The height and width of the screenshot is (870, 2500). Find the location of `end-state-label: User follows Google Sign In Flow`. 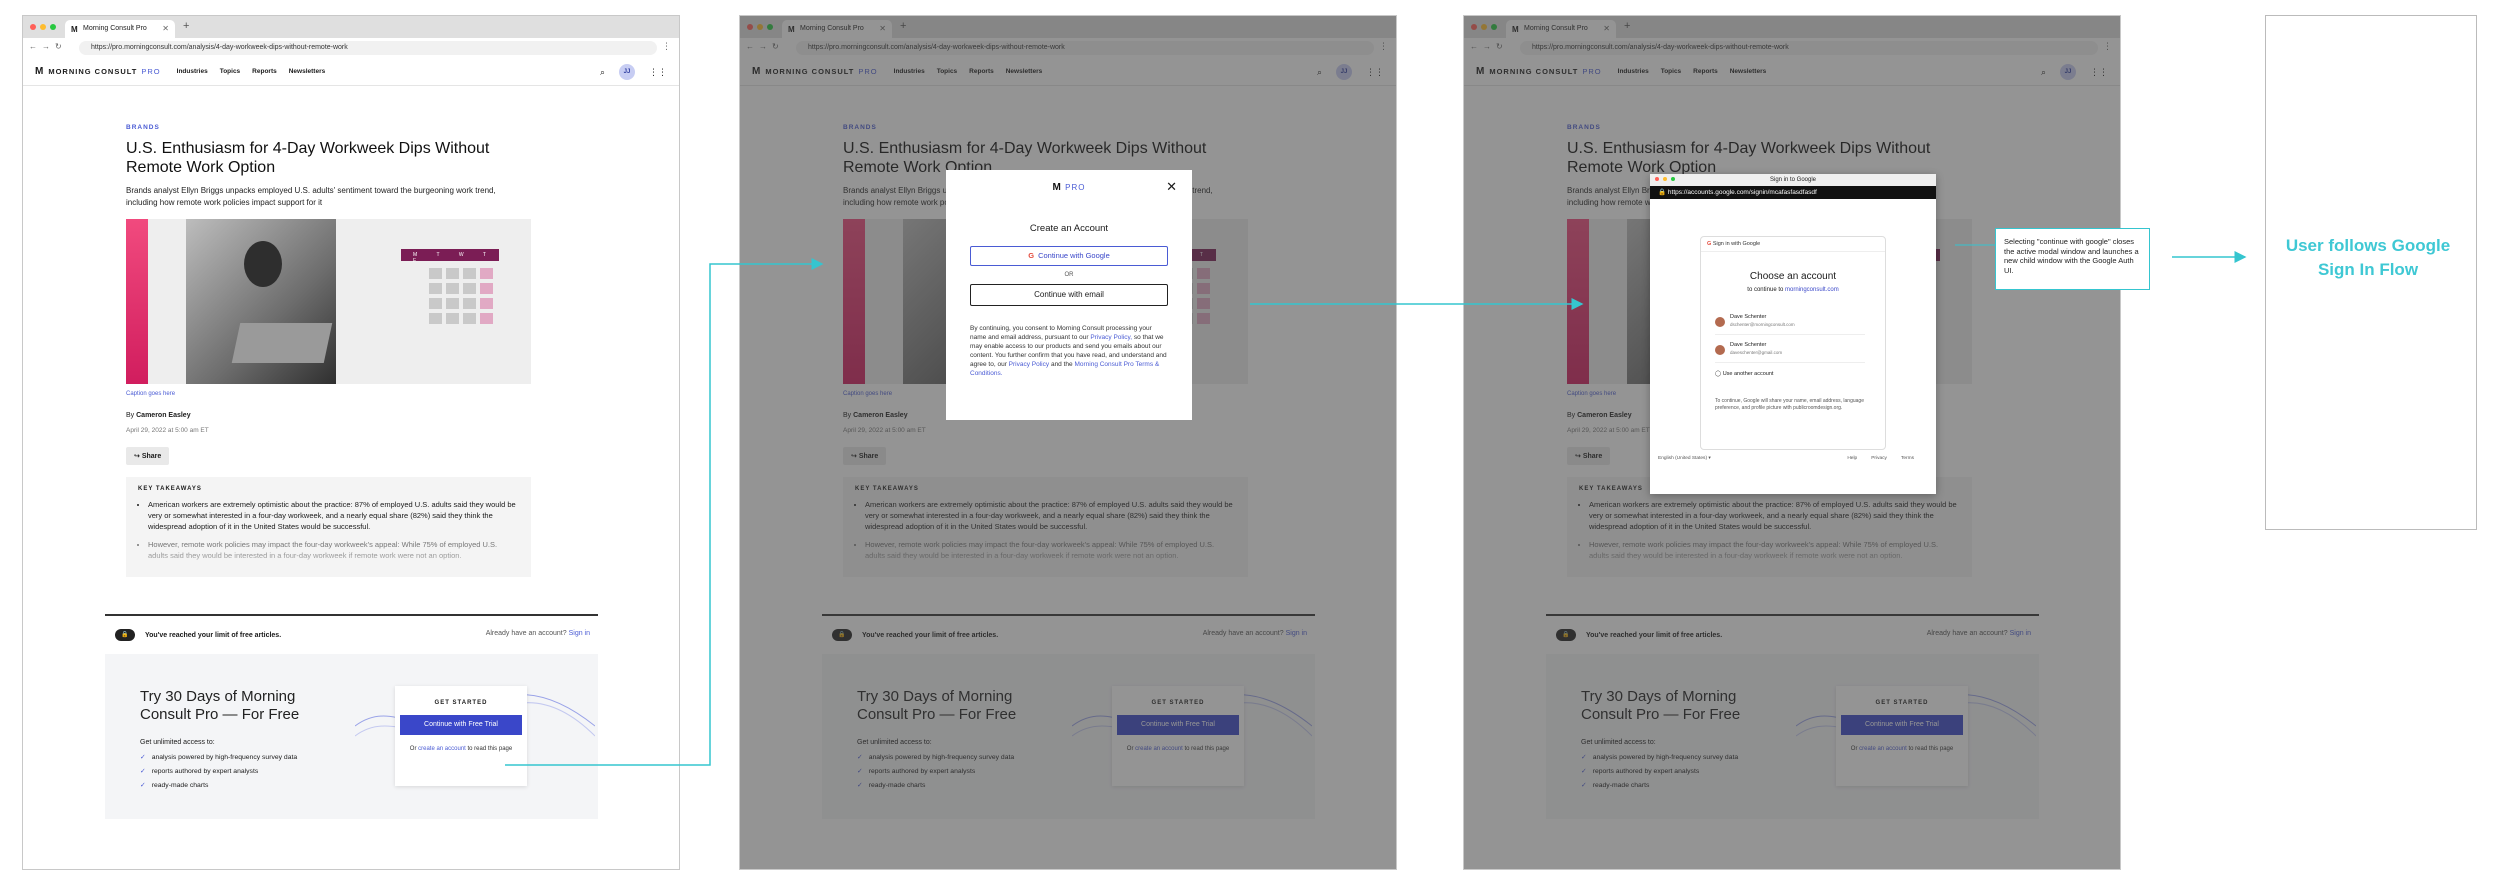

end-state-label: User follows Google Sign In Flow is located at coordinates (2368, 257).